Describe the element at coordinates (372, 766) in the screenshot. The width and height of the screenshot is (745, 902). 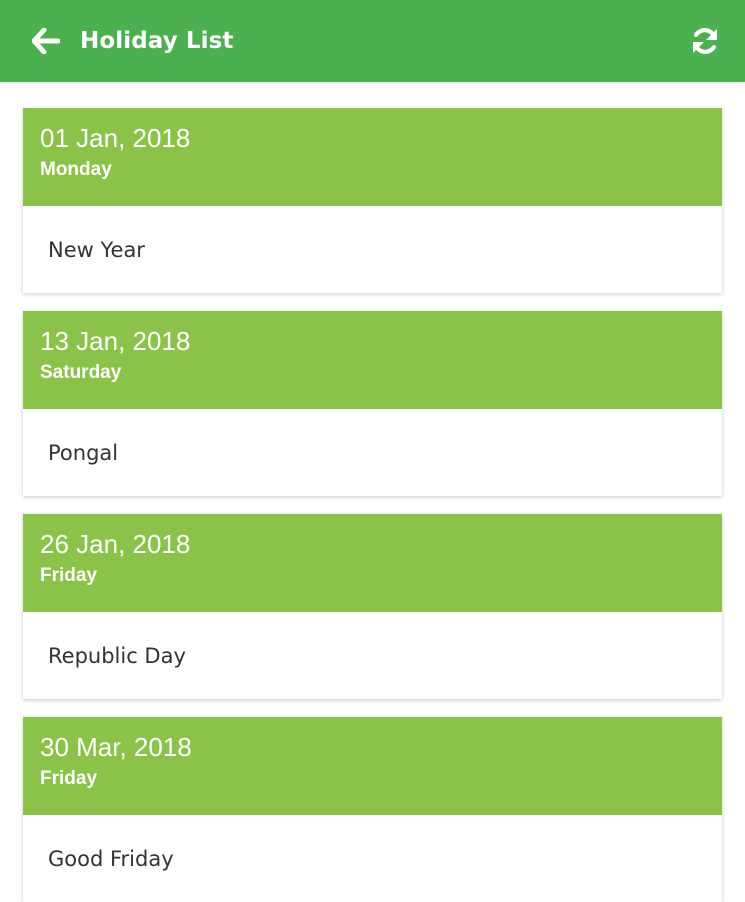
I see `holiday-card-header: 30 Mar, 2018 Friday` at that location.